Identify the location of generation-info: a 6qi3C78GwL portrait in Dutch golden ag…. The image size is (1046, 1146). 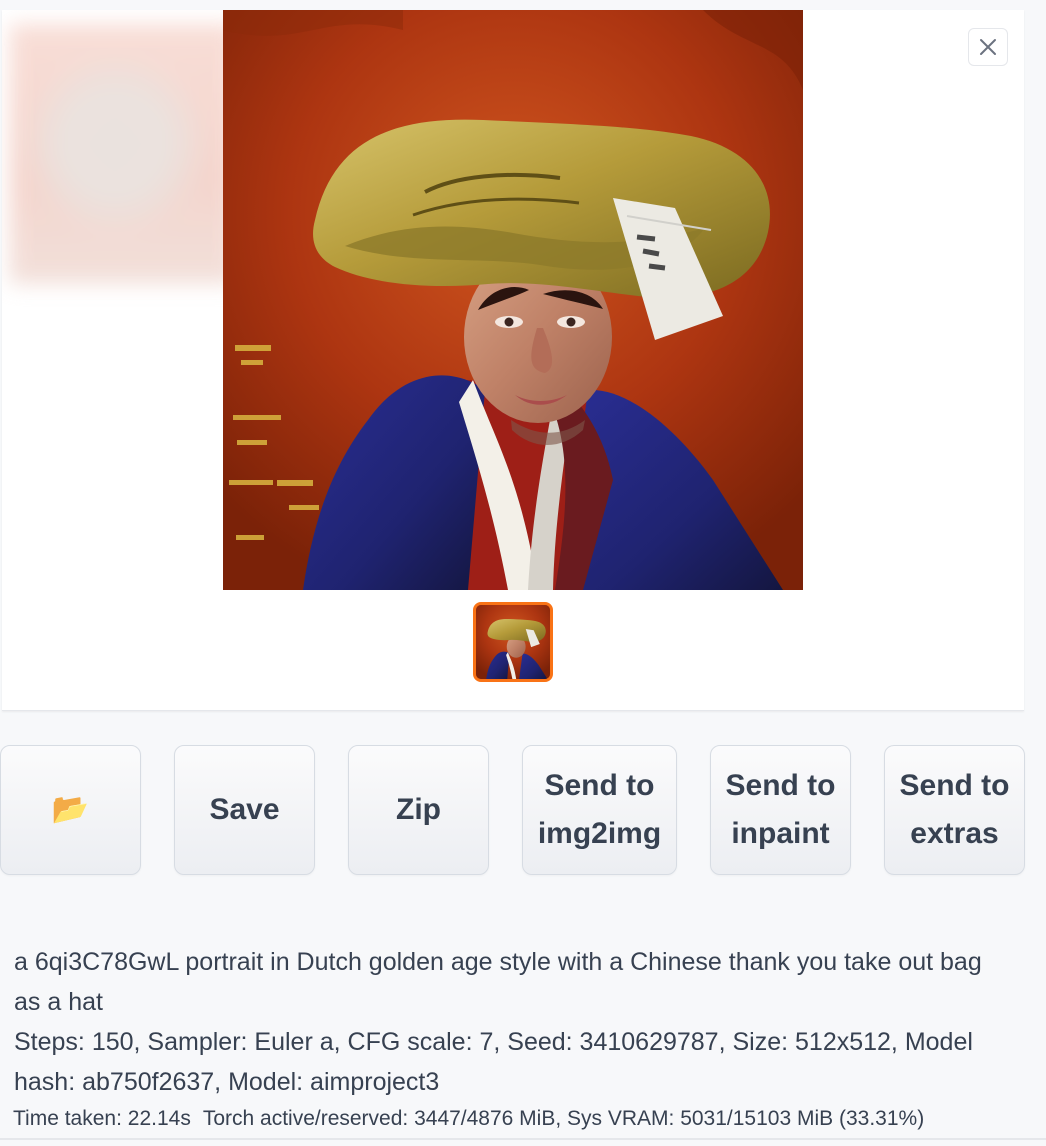
(514, 1022).